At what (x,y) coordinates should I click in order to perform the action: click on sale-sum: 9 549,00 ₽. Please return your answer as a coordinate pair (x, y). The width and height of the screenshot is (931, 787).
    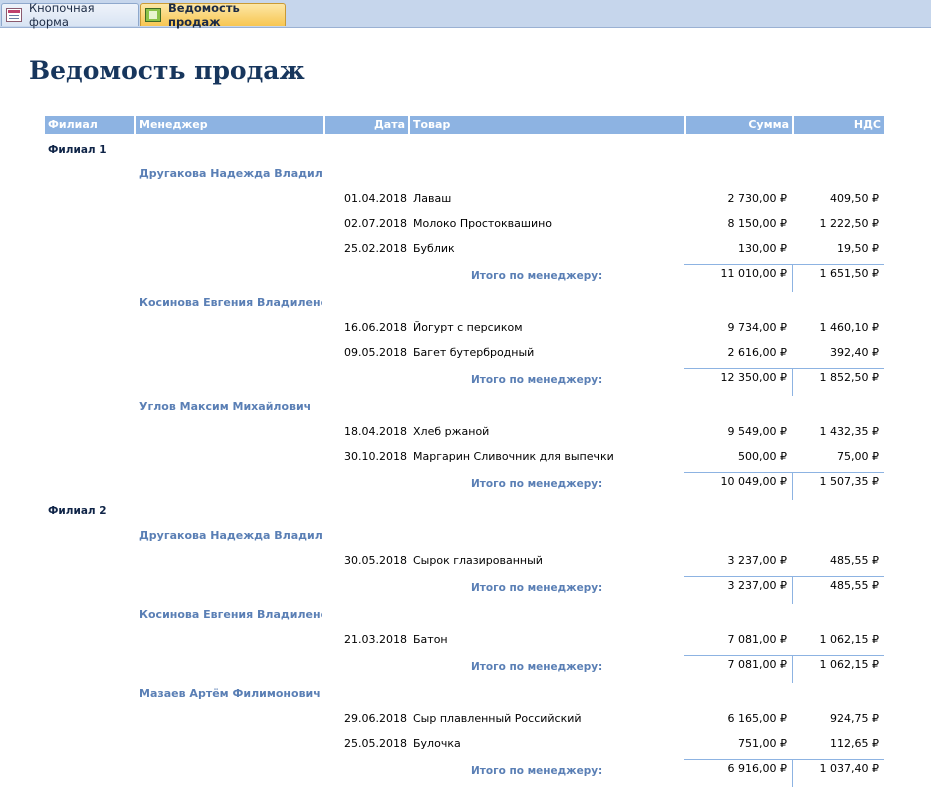
    Looking at the image, I should click on (757, 431).